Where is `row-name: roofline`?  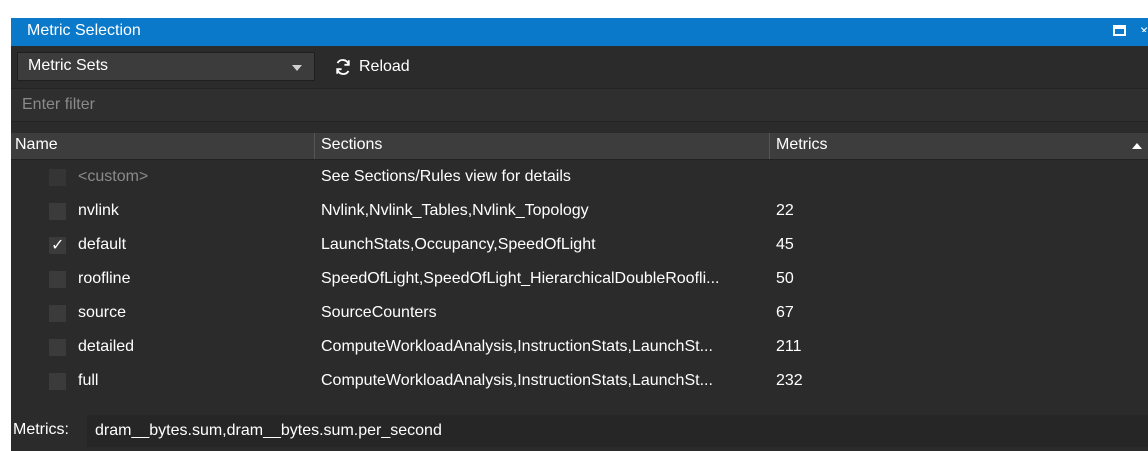 row-name: roofline is located at coordinates (104, 278).